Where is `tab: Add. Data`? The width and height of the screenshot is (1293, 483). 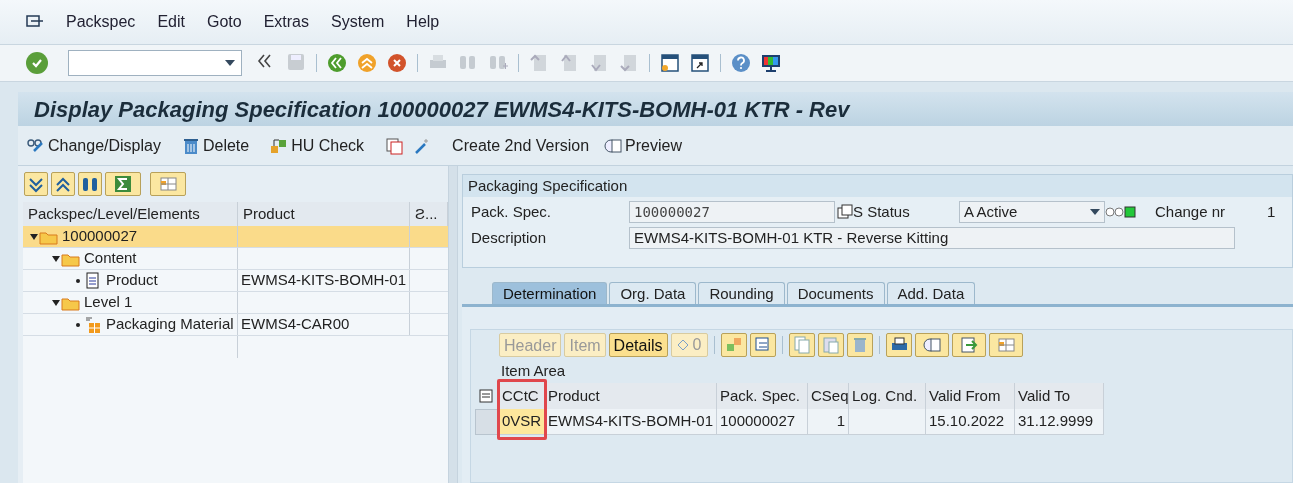 tab: Add. Data is located at coordinates (931, 293).